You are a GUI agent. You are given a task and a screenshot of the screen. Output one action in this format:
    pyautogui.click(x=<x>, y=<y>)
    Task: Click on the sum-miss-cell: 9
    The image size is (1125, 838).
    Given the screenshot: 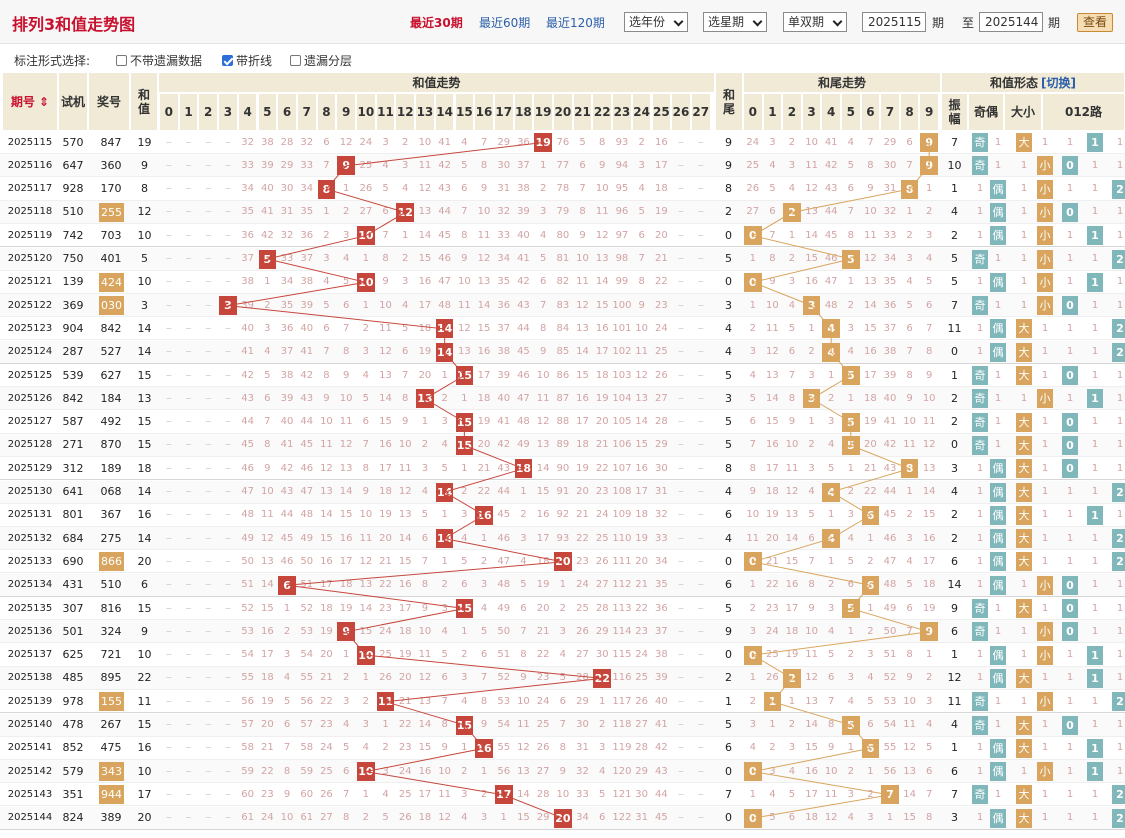 What is the action you would take?
    pyautogui.click(x=287, y=794)
    